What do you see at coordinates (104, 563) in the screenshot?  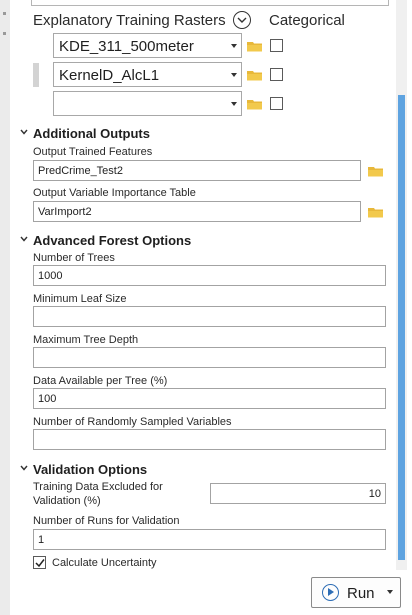 I see `uncertainty-label: Calculate Uncertainty` at bounding box center [104, 563].